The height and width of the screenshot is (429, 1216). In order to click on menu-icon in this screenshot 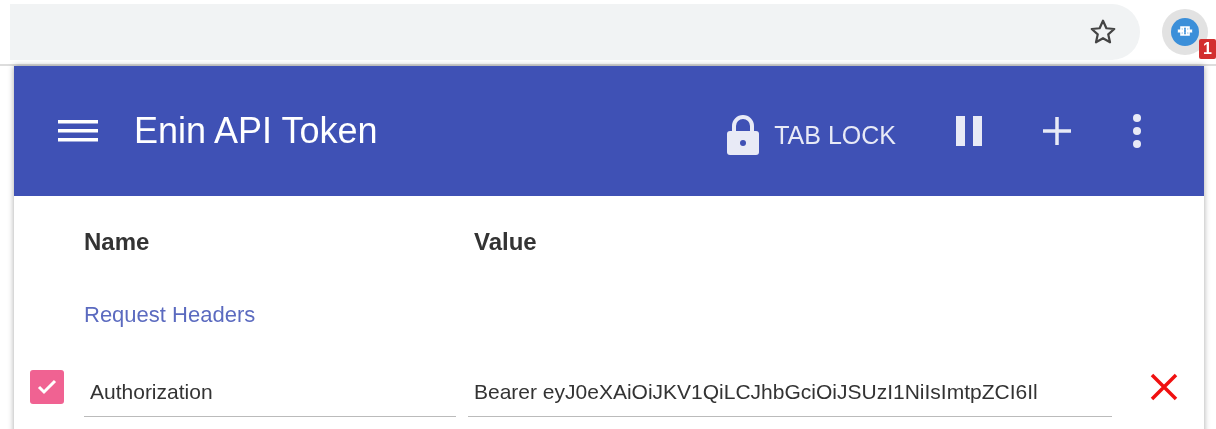, I will do `click(78, 131)`.